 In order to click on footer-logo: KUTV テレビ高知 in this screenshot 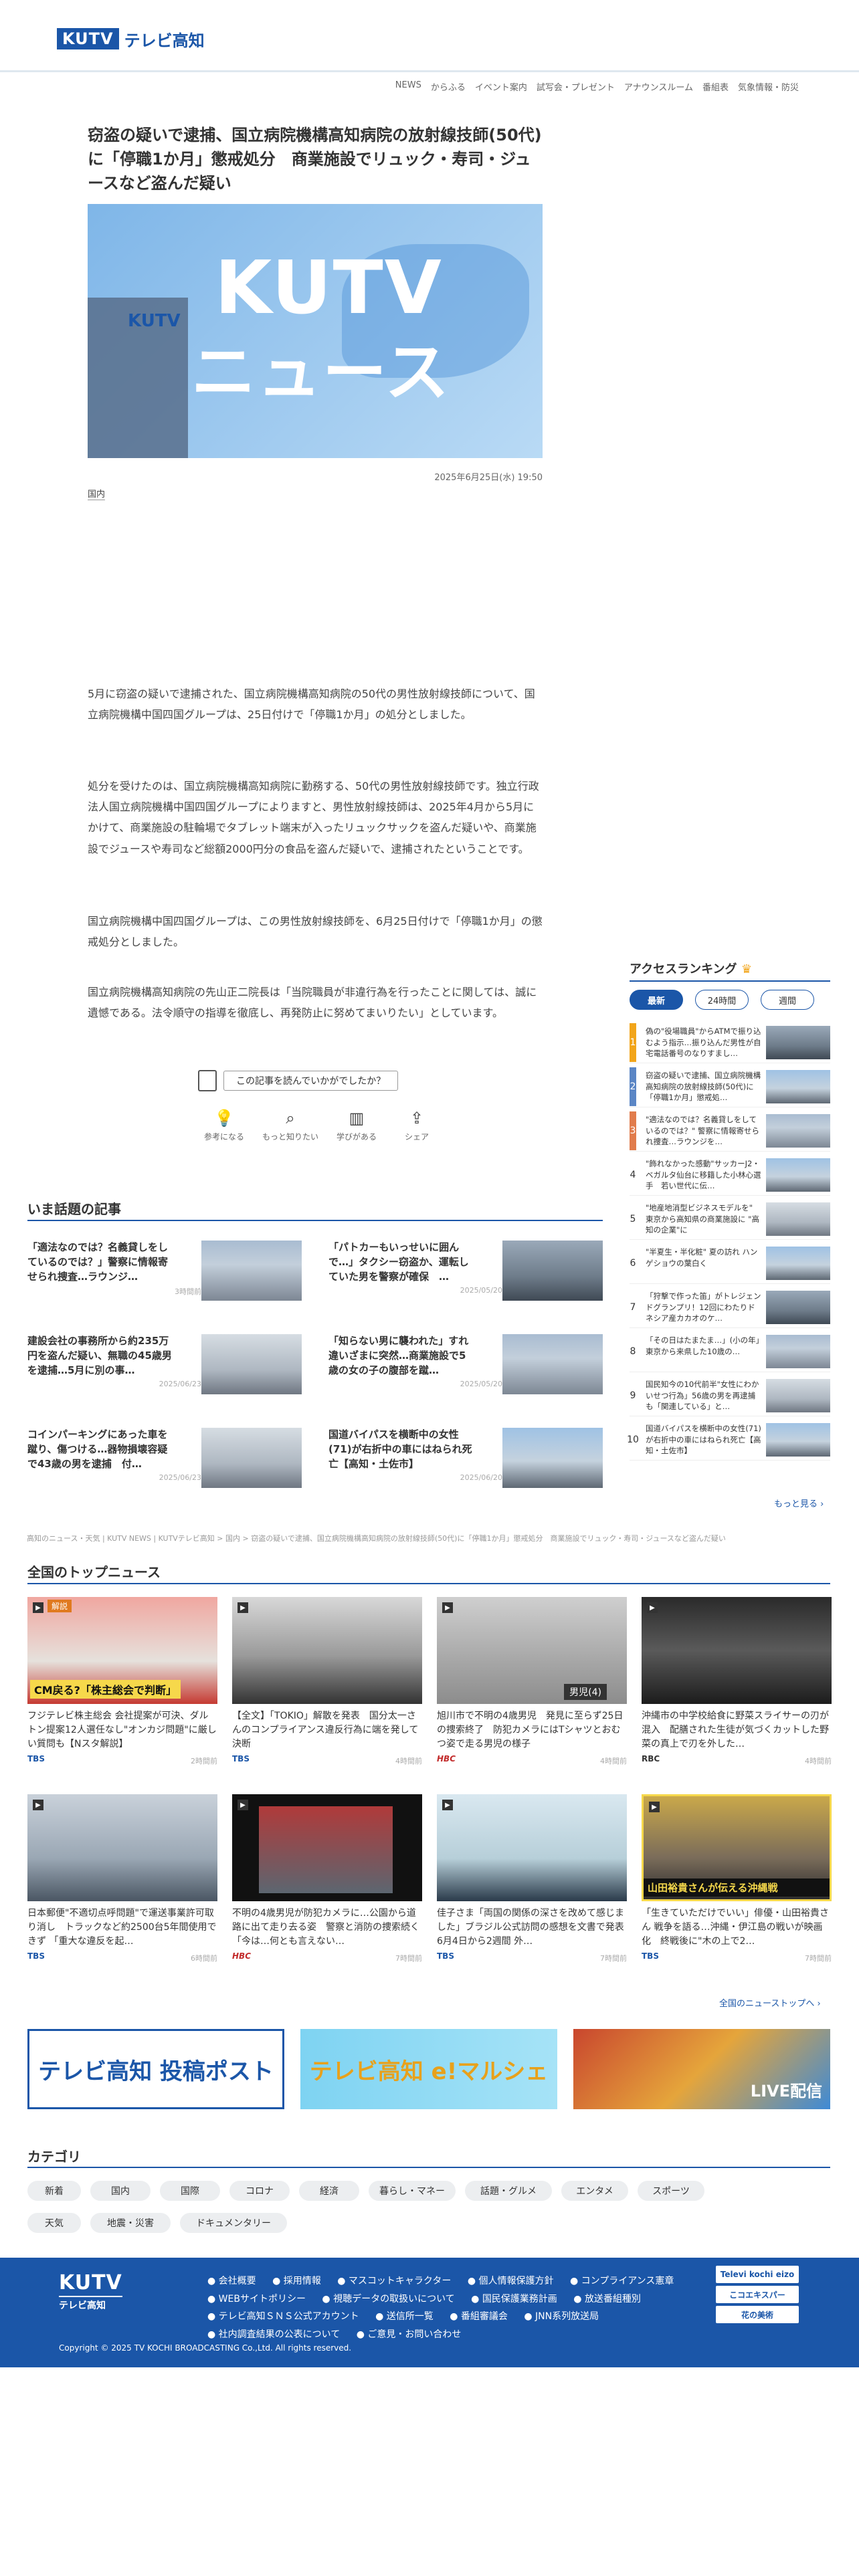, I will do `click(90, 2291)`.